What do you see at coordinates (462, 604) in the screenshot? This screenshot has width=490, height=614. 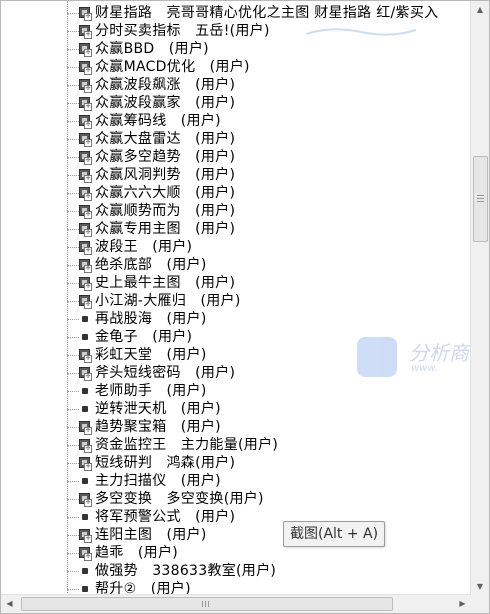 I see `scroll-right-arrow-icon: ▶` at bounding box center [462, 604].